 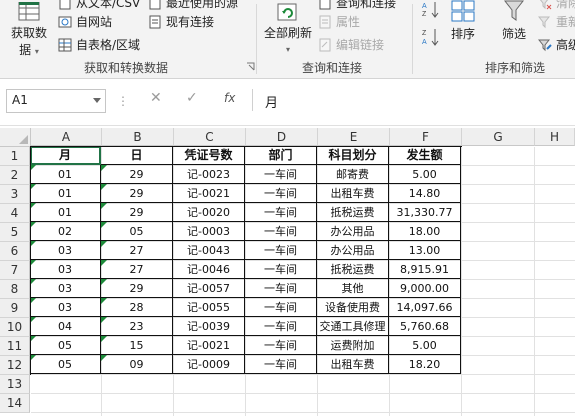 I want to click on column-header-h: H, so click(x=555, y=137).